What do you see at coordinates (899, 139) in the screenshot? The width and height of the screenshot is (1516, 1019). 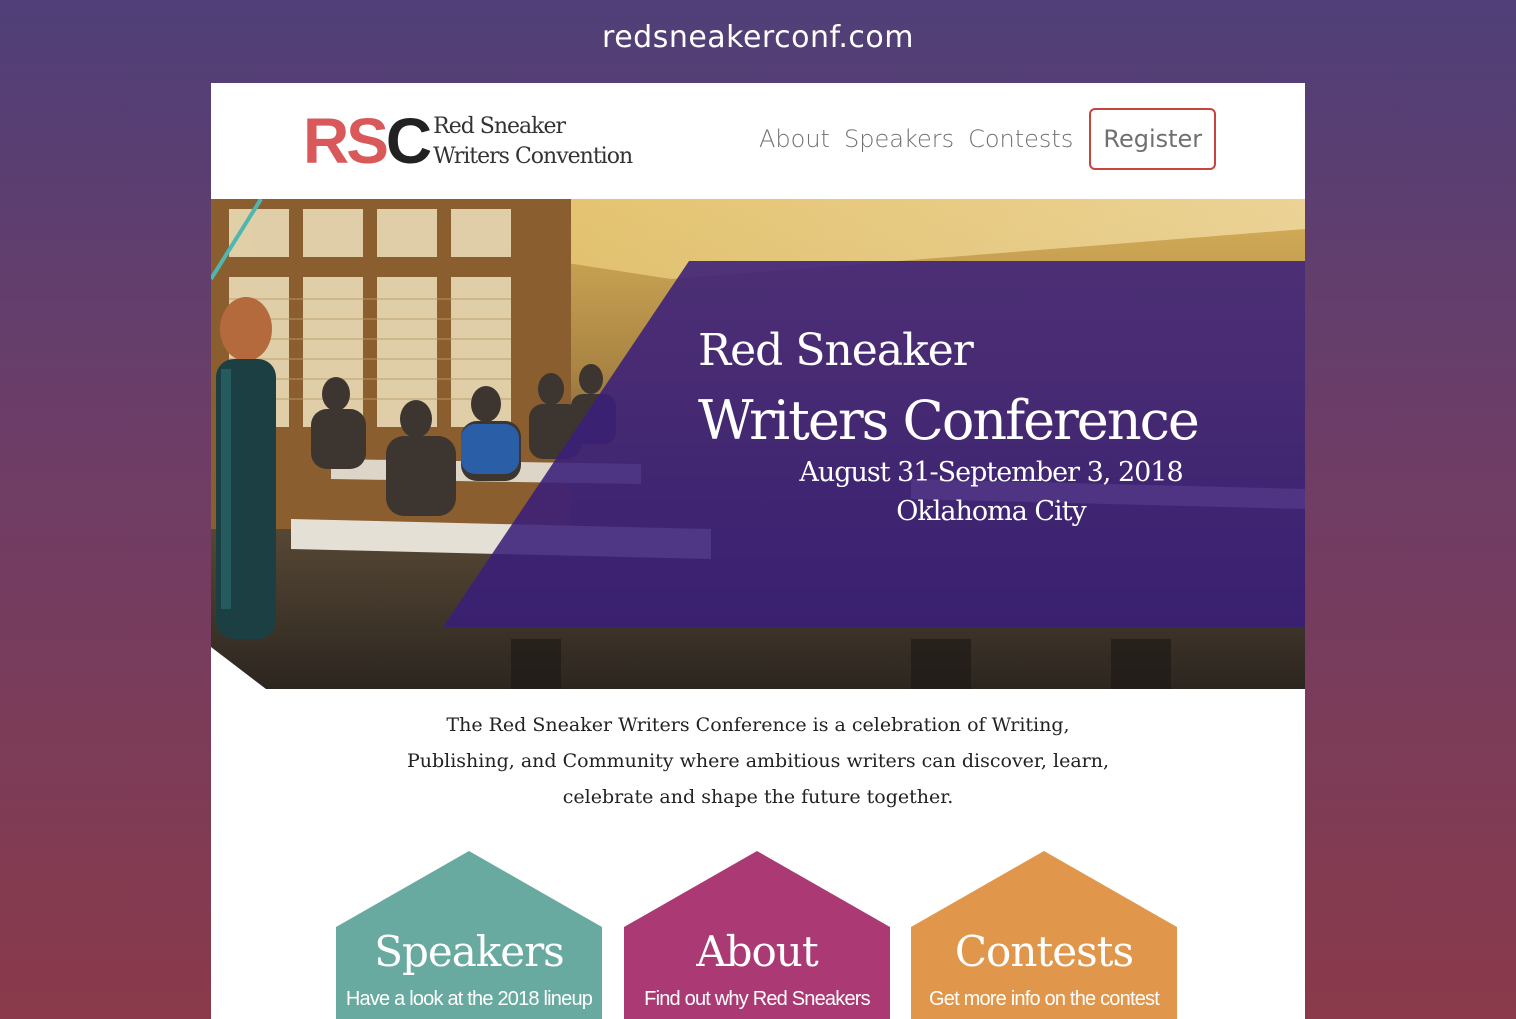 I see `nav-link-speakers: Speakers` at bounding box center [899, 139].